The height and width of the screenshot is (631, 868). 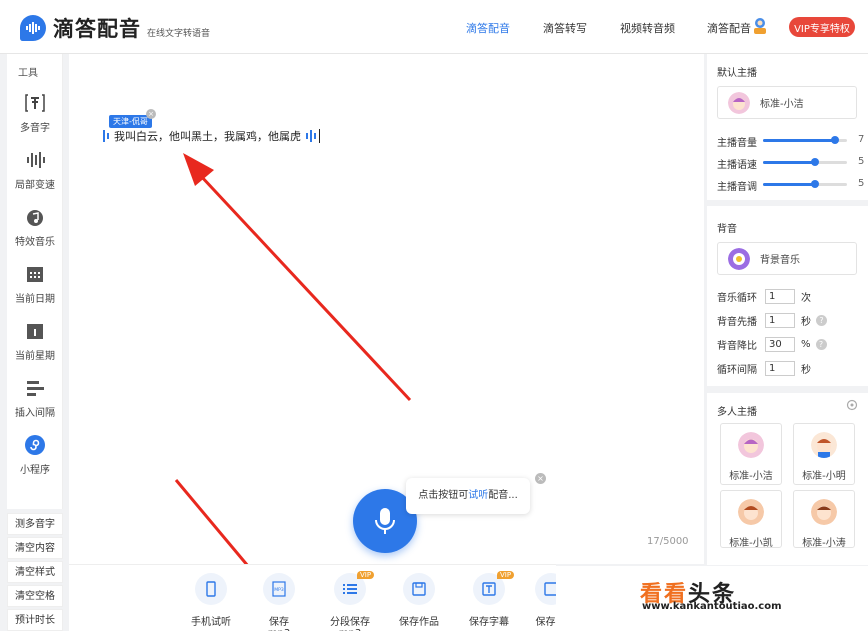 What do you see at coordinates (852, 405) in the screenshot?
I see `gear-icon` at bounding box center [852, 405].